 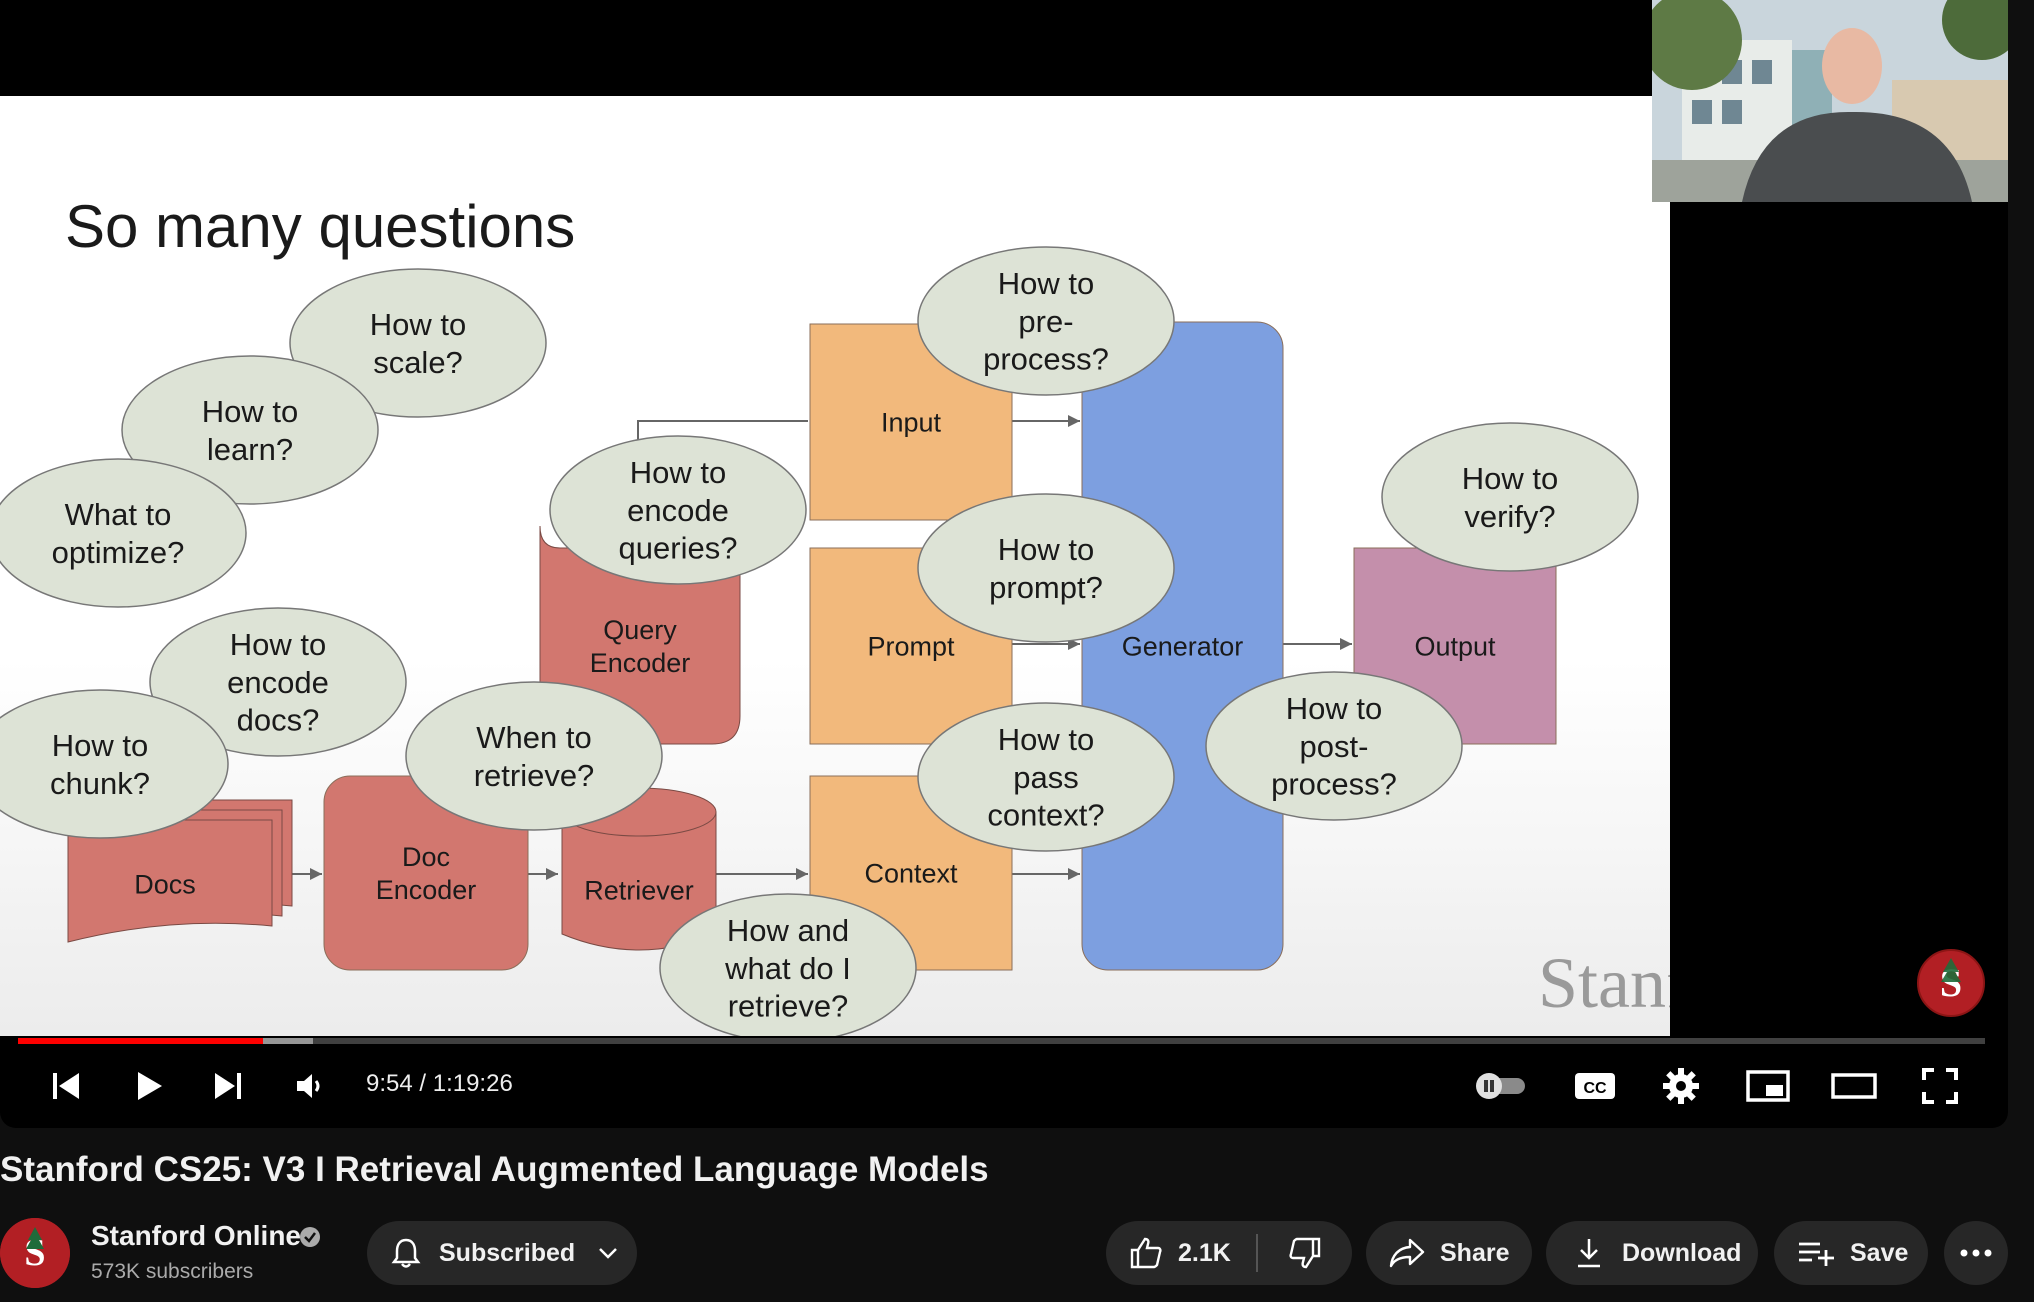 What do you see at coordinates (1604, 983) in the screenshot?
I see `stanford-watermark: Stanford` at bounding box center [1604, 983].